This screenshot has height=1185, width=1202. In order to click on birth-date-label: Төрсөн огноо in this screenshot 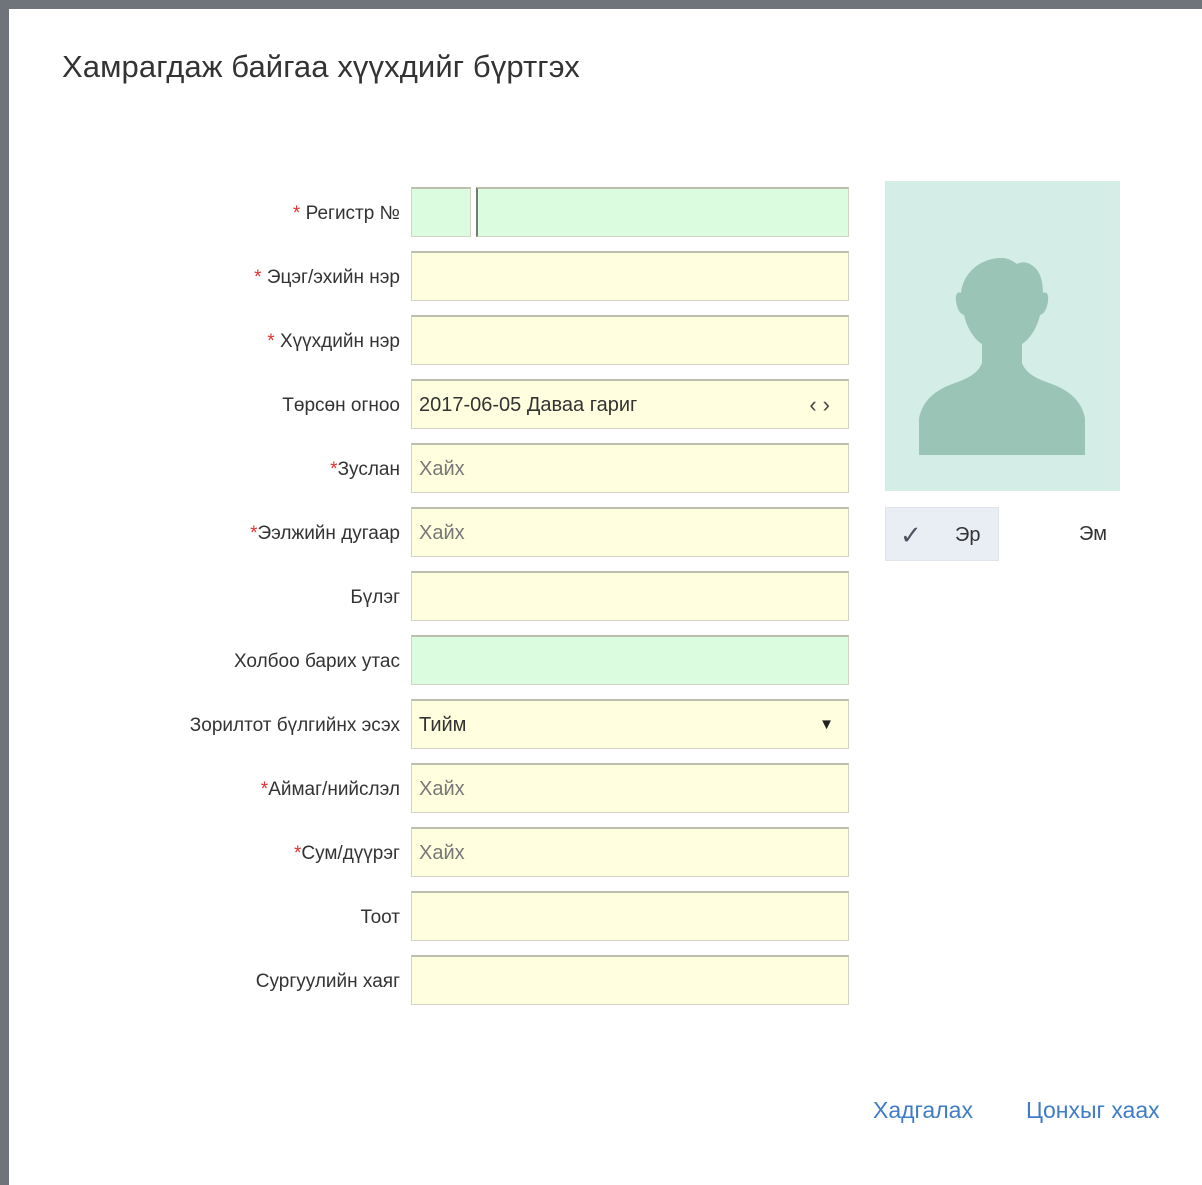, I will do `click(341, 405)`.